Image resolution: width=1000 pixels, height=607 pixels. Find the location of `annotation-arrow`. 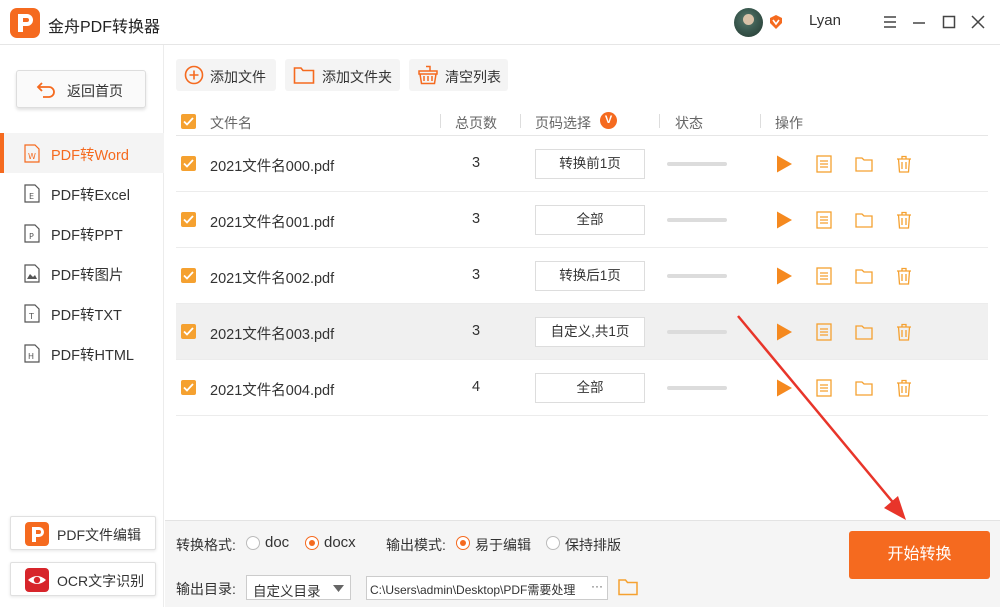

annotation-arrow is located at coordinates (821, 417).